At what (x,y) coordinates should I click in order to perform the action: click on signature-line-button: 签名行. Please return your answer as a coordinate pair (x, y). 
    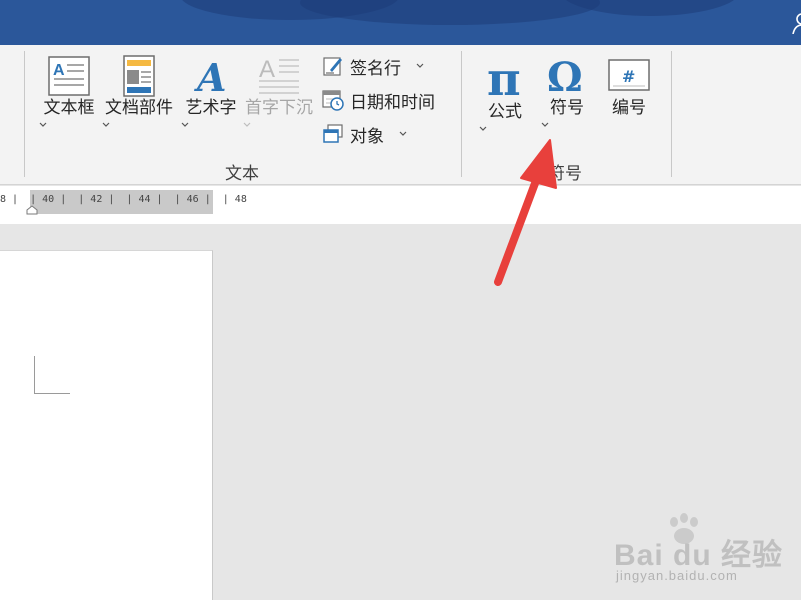
    Looking at the image, I should click on (373, 66).